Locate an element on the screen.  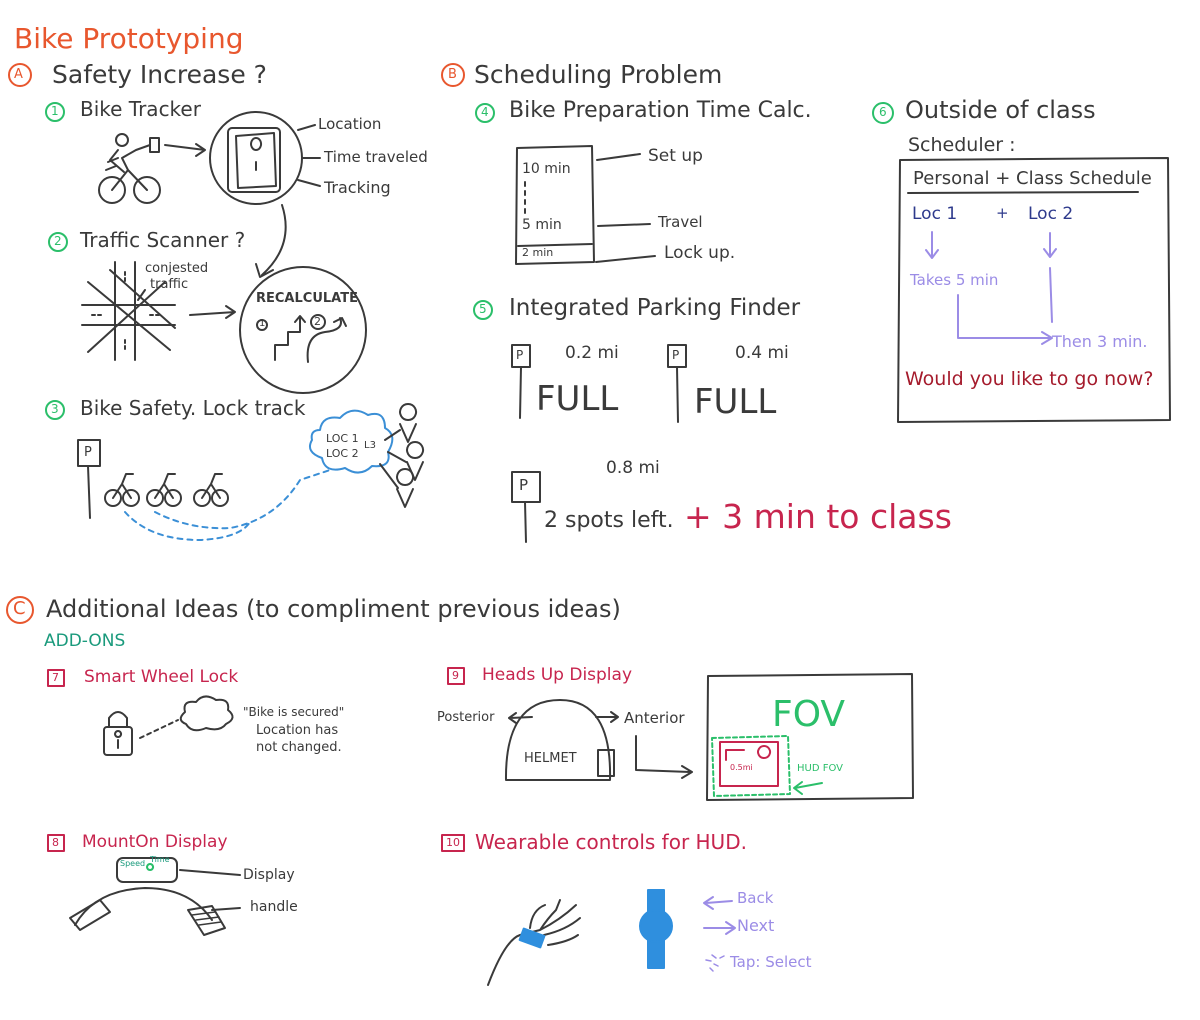
tracker-label-time: Time traveled is located at coordinates (376, 157).